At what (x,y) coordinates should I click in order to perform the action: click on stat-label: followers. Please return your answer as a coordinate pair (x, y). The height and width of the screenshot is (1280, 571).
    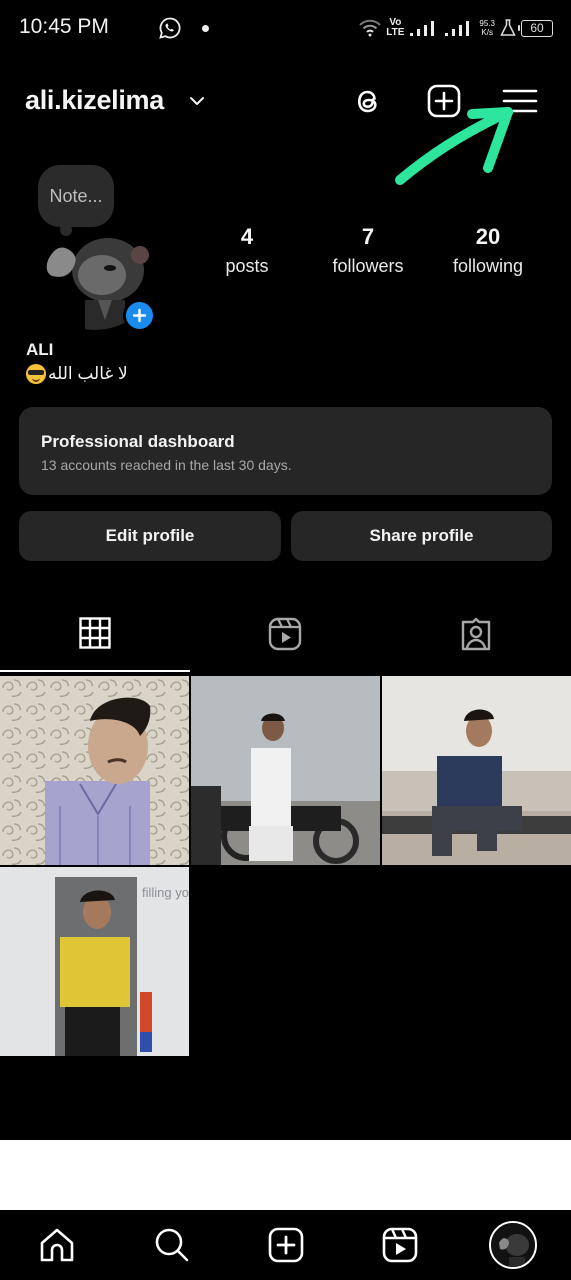
    Looking at the image, I should click on (368, 266).